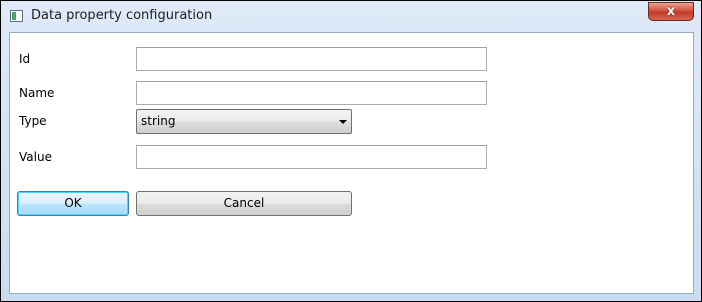 Image resolution: width=702 pixels, height=302 pixels. What do you see at coordinates (311, 157) in the screenshot?
I see `value-field` at bounding box center [311, 157].